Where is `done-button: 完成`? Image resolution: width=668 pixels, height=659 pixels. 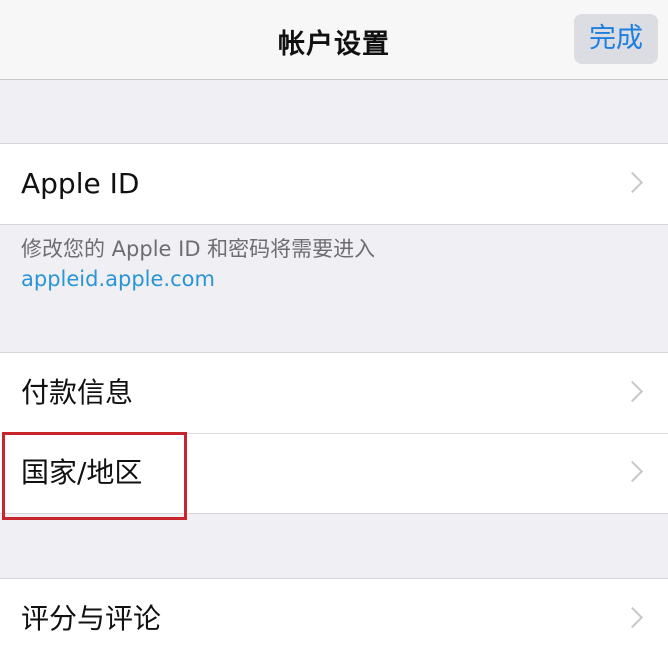 done-button: 完成 is located at coordinates (616, 39).